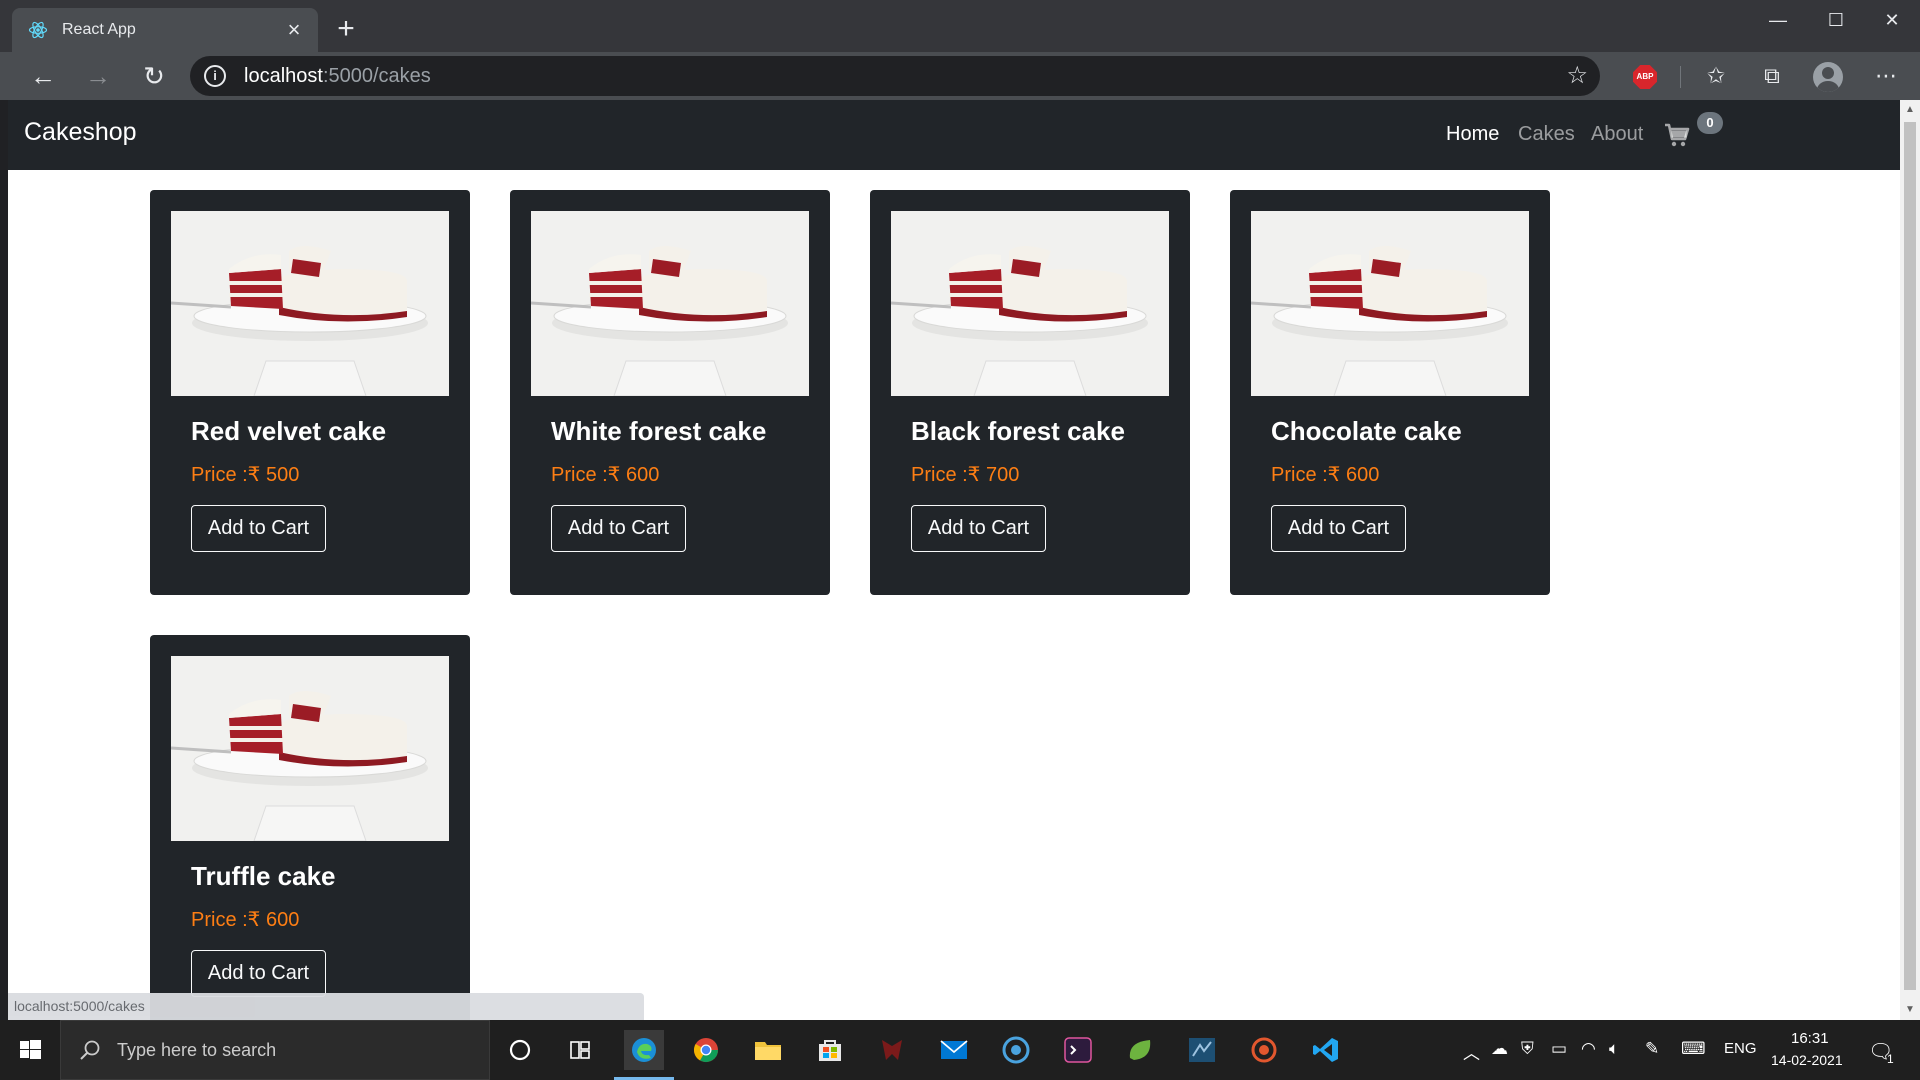 The width and height of the screenshot is (1920, 1080). What do you see at coordinates (1677, 135) in the screenshot?
I see `shopping-cart-icon` at bounding box center [1677, 135].